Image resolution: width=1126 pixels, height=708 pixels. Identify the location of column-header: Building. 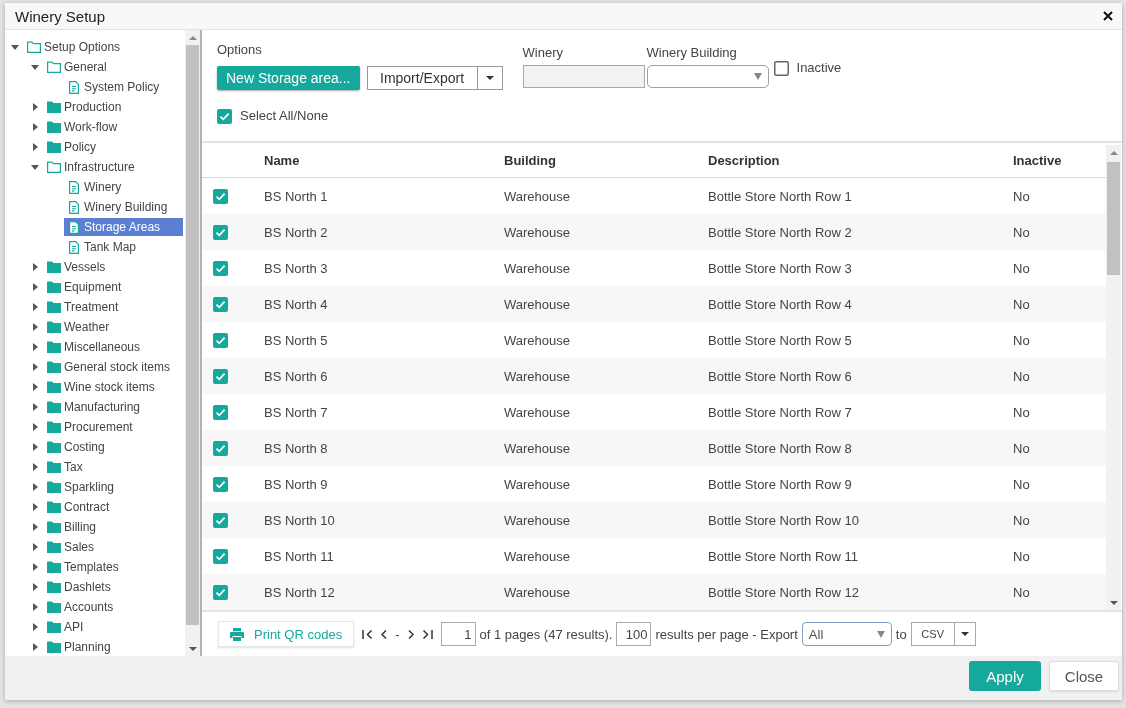
(530, 160).